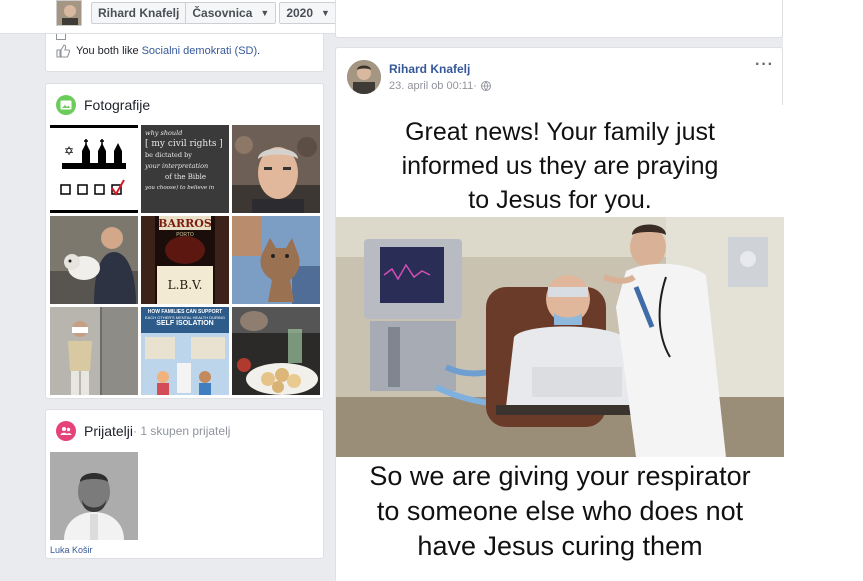  I want to click on thumbs-up-icon, so click(63, 51).